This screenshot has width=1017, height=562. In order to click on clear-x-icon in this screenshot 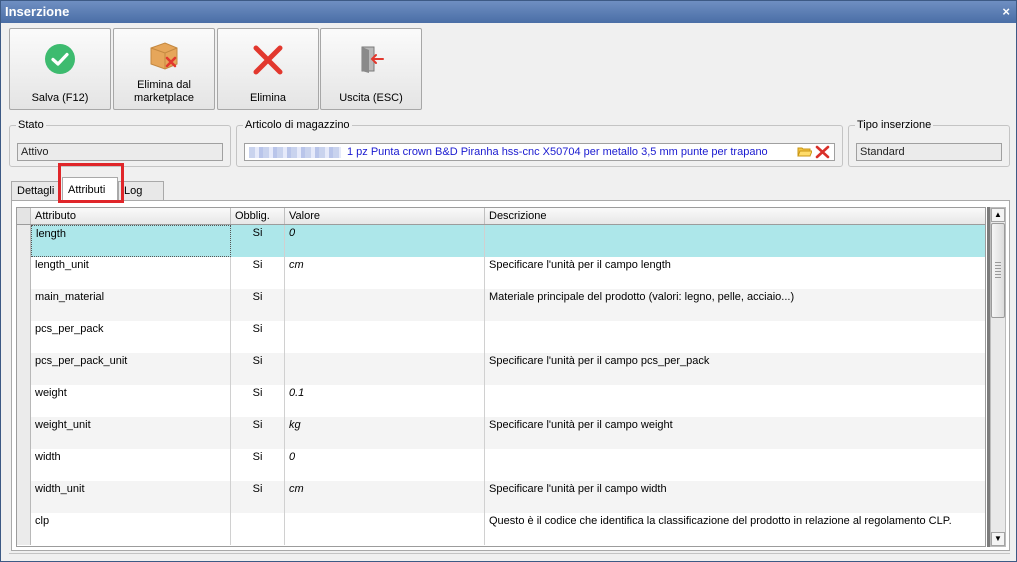, I will do `click(822, 154)`.